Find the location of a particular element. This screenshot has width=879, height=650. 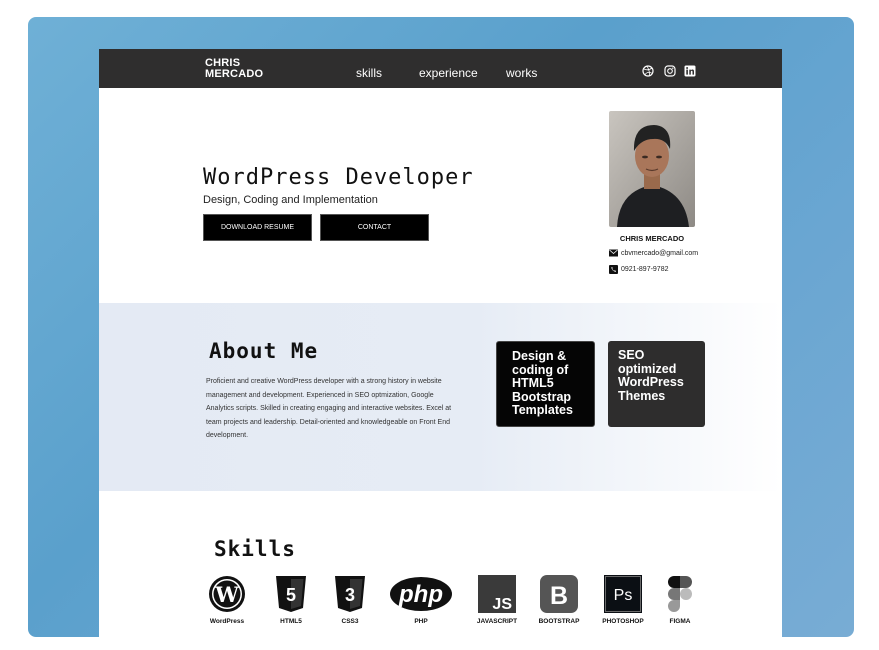

hero-title: WordPress Developer is located at coordinates (338, 177).